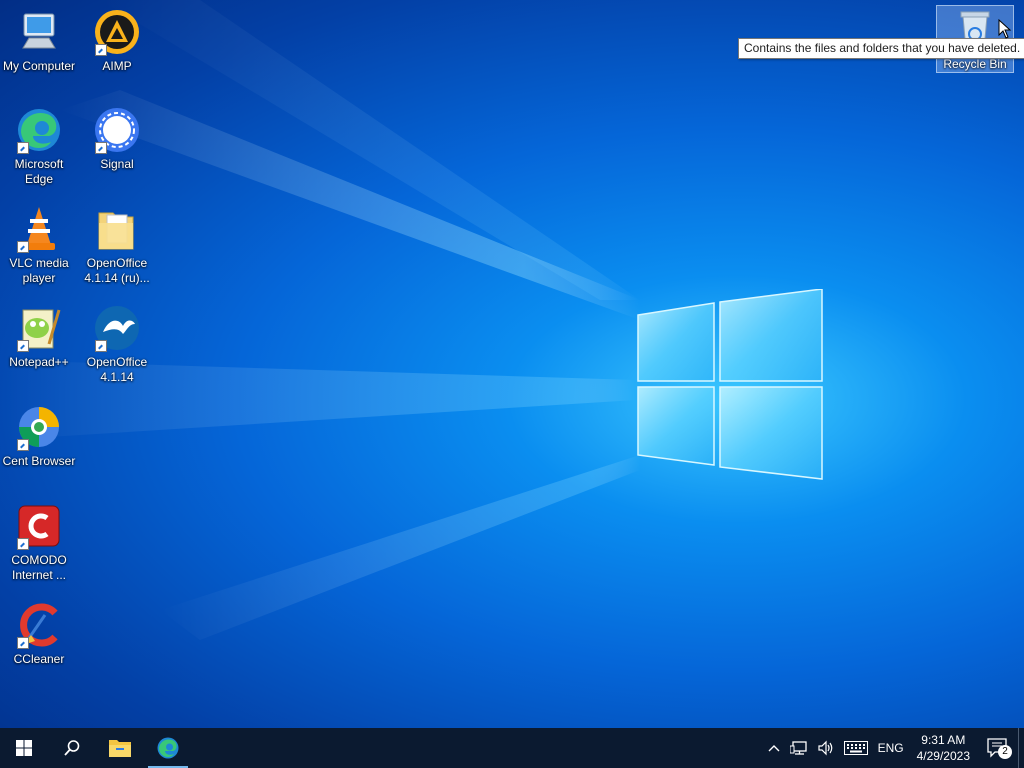 This screenshot has height=768, width=1024. I want to click on desktop-icon-signal: Signal, so click(117, 139).